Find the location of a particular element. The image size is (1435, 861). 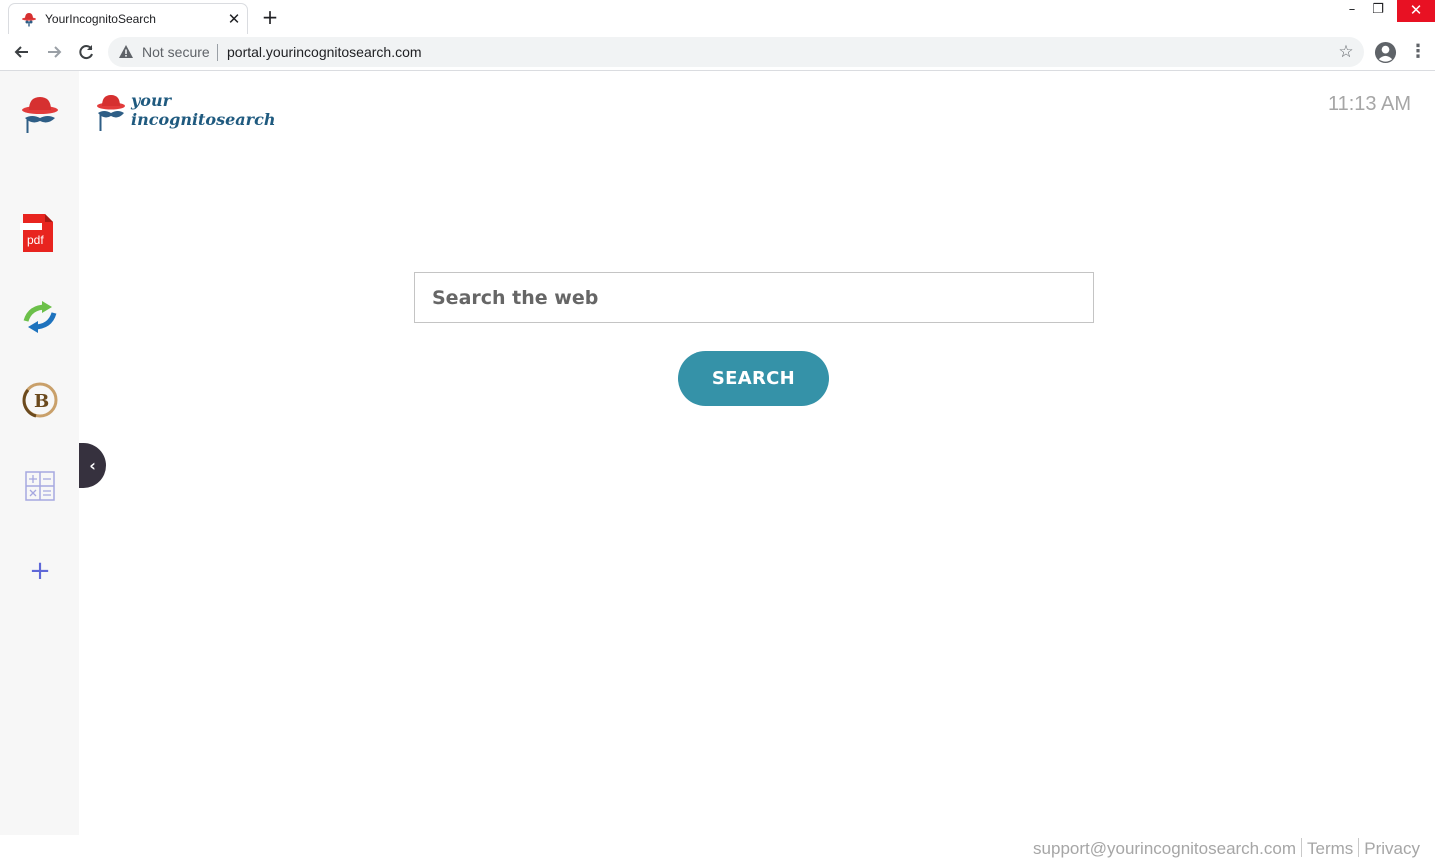

search-button: SEARCH is located at coordinates (753, 378).